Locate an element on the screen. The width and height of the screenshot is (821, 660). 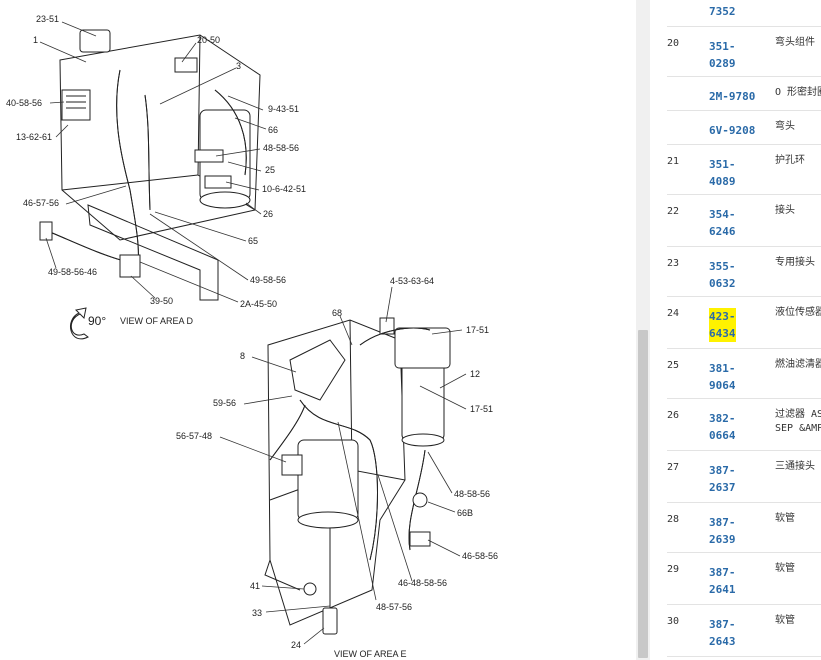
item-number: 30 is located at coordinates (688, 630).